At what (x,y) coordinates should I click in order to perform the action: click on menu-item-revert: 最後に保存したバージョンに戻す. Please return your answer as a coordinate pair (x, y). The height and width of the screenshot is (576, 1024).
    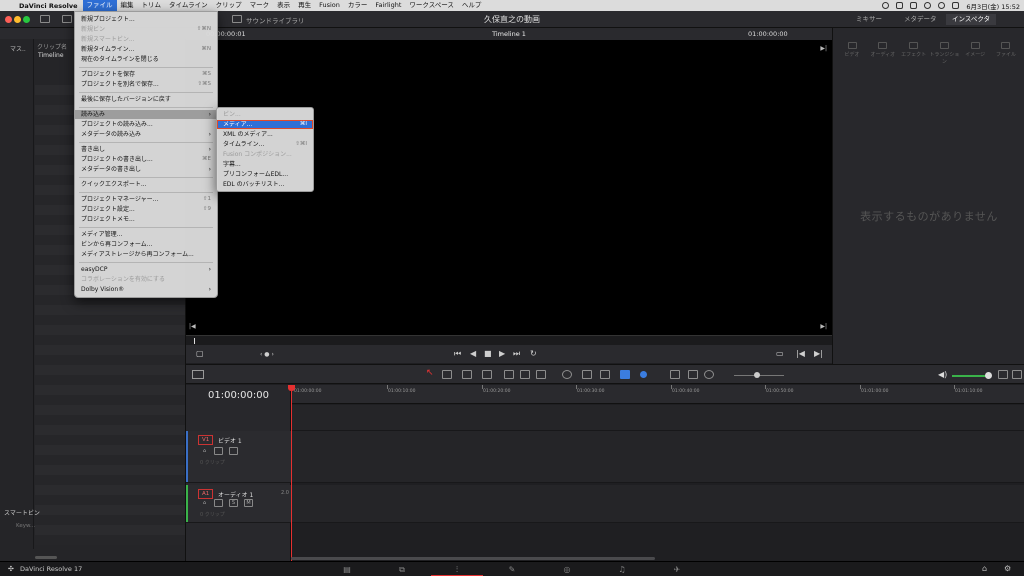
    Looking at the image, I should click on (146, 99).